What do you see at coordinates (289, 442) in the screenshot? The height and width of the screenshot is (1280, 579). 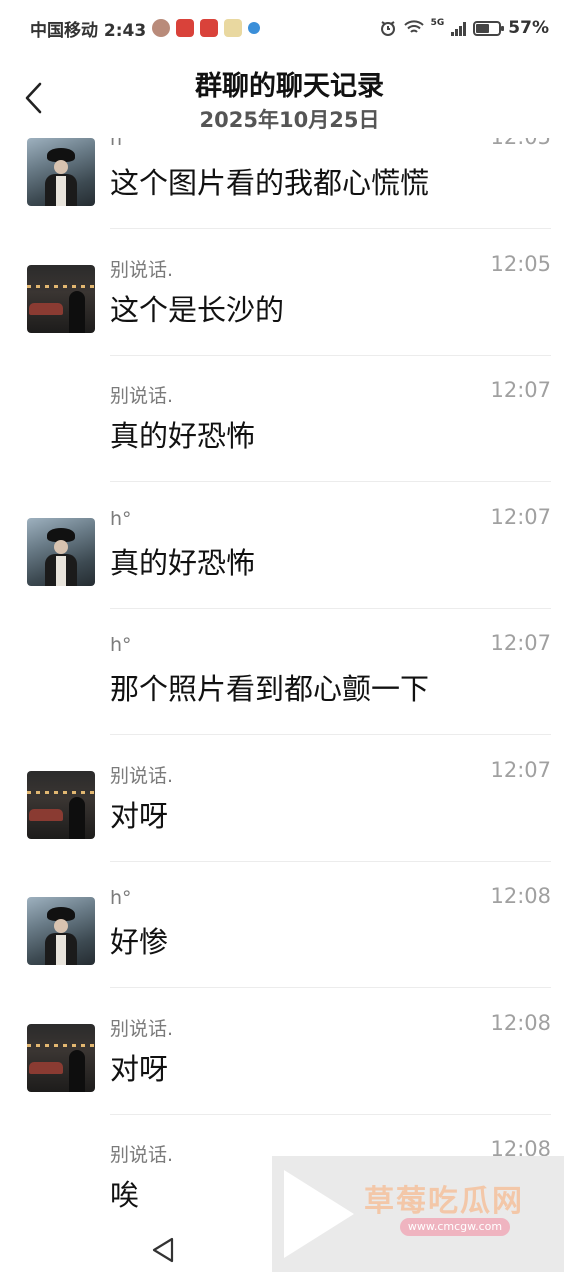 I see `chat-message: 别说话. 12:07 真的好恐怖` at bounding box center [289, 442].